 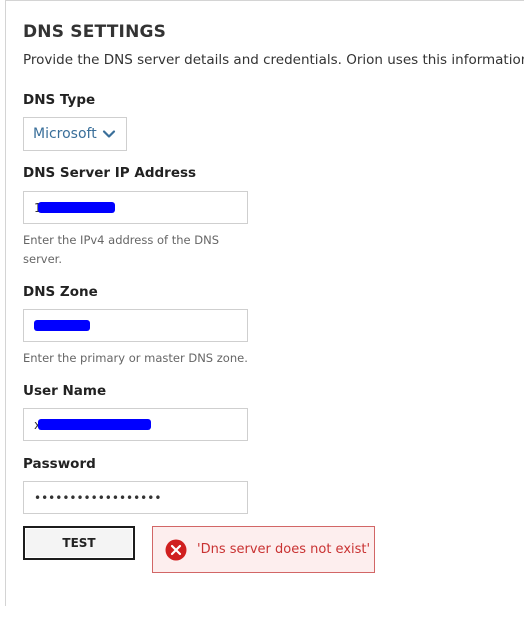 What do you see at coordinates (109, 134) in the screenshot?
I see `chevron-down-icon` at bounding box center [109, 134].